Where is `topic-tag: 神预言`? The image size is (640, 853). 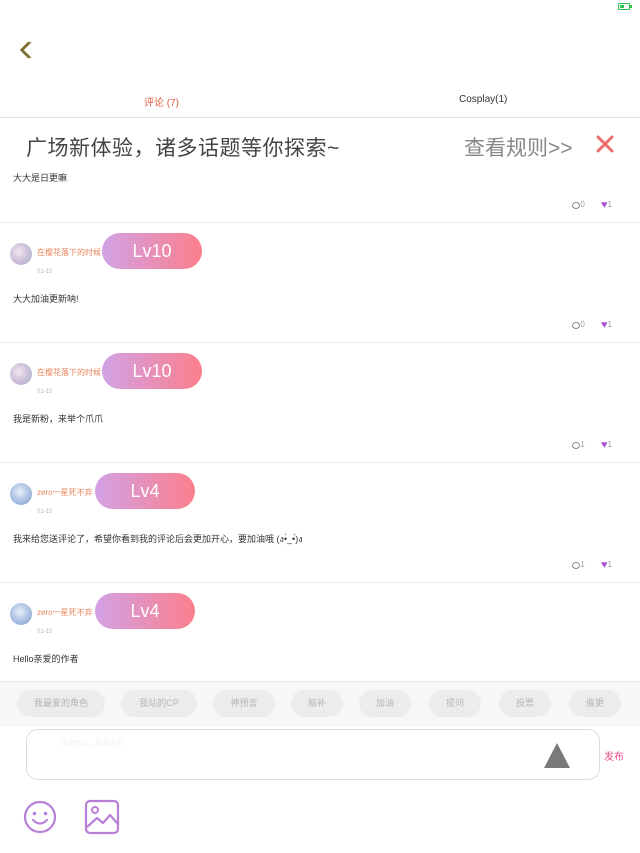 topic-tag: 神预言 is located at coordinates (244, 703).